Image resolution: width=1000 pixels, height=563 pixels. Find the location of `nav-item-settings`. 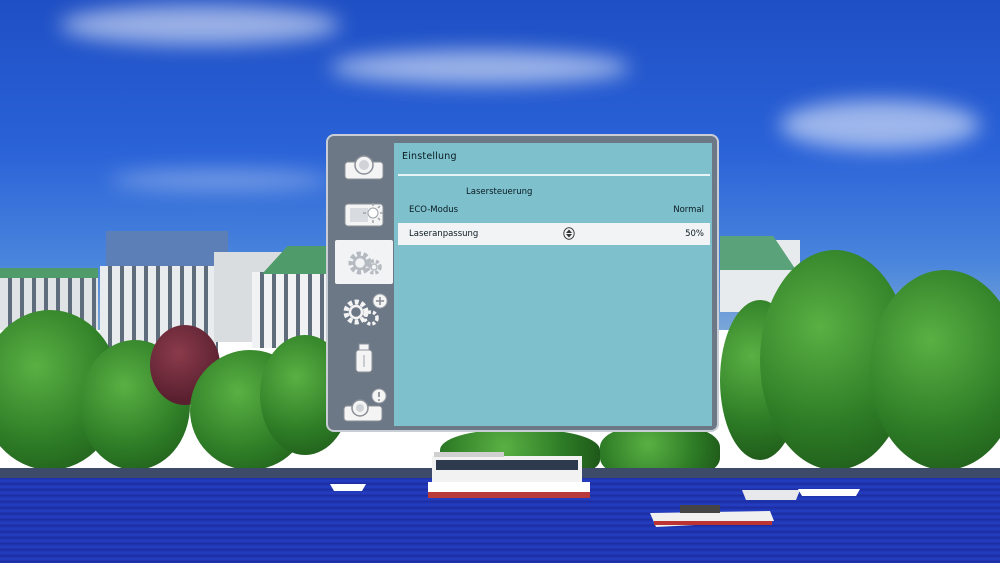

nav-item-settings is located at coordinates (364, 262).